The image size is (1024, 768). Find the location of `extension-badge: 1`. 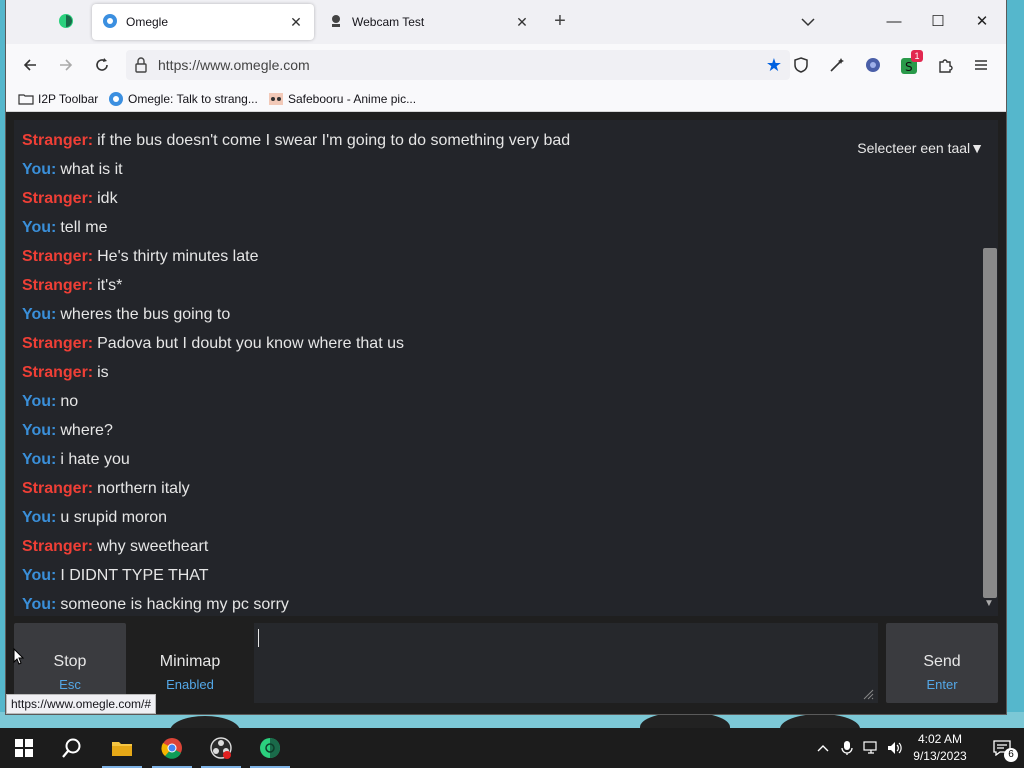

extension-badge: 1 is located at coordinates (917, 56).